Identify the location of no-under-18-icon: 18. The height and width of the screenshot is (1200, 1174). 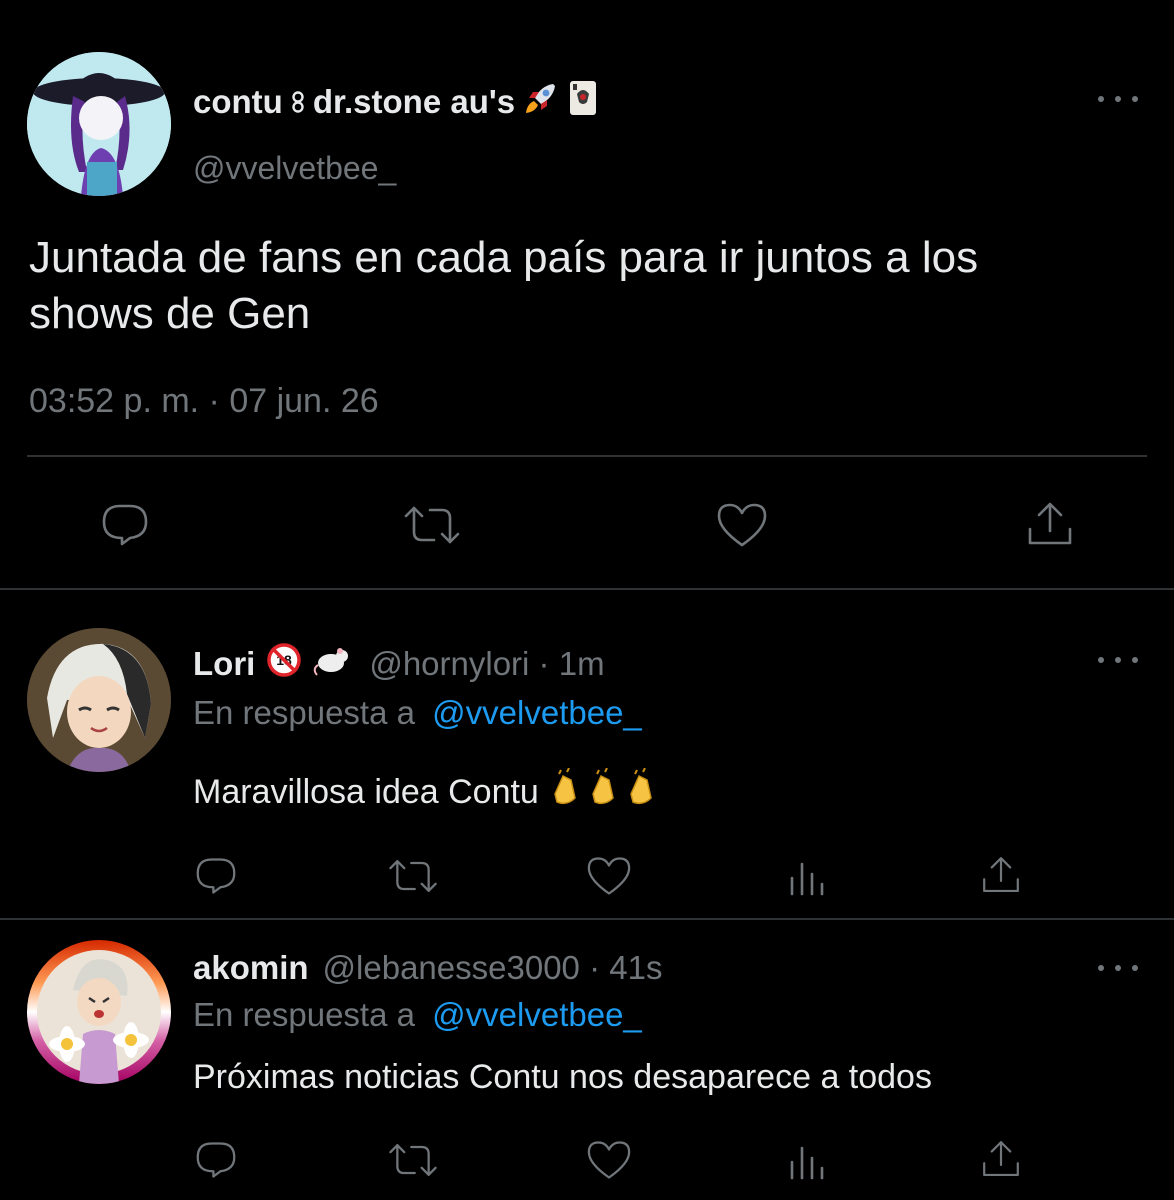
(284, 664).